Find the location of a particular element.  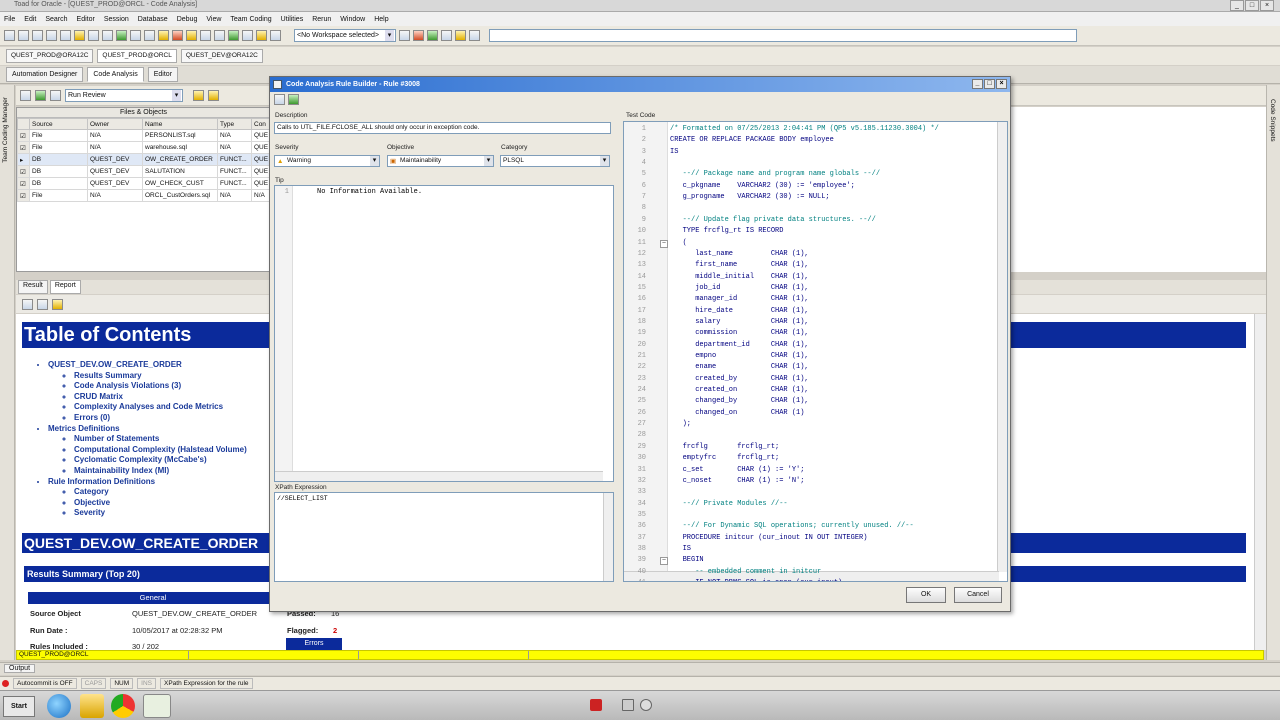

back-icon is located at coordinates (25, 95).